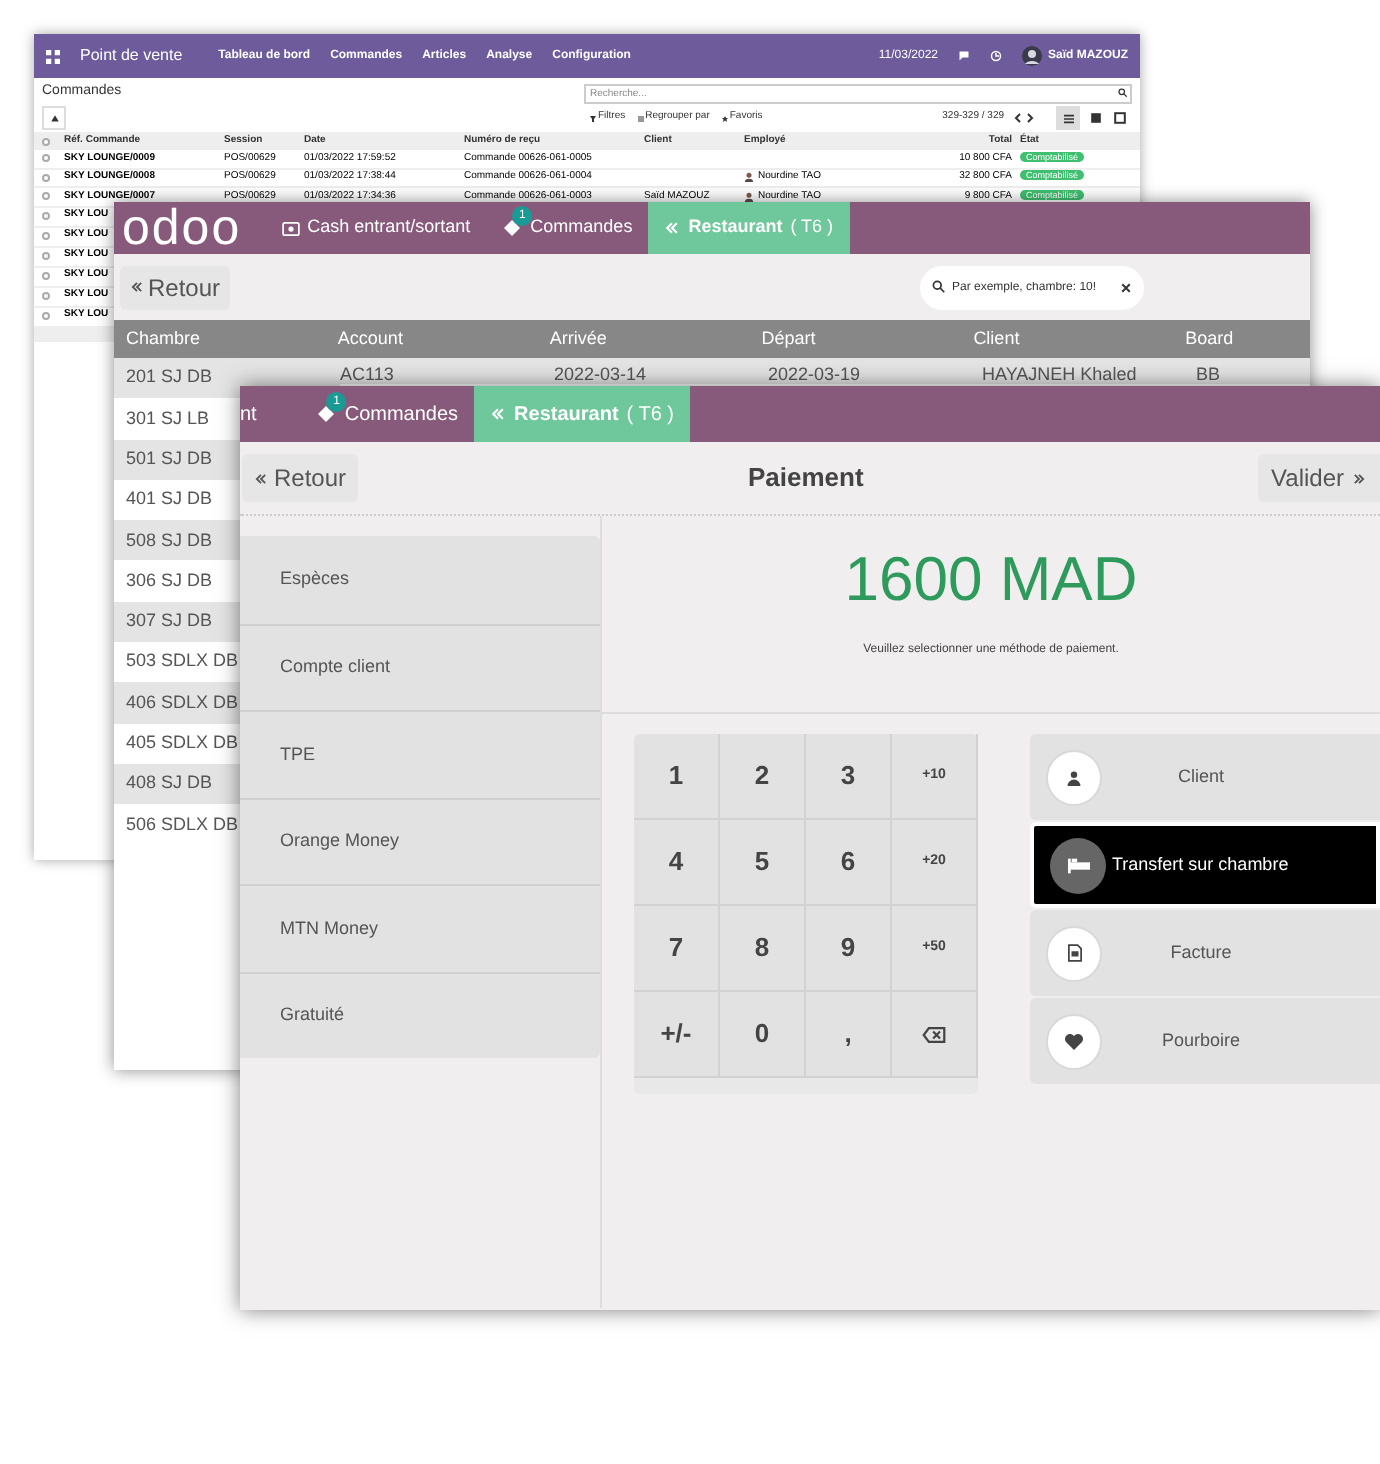 The height and width of the screenshot is (1464, 1380). I want to click on keypad-key: 2, so click(763, 777).